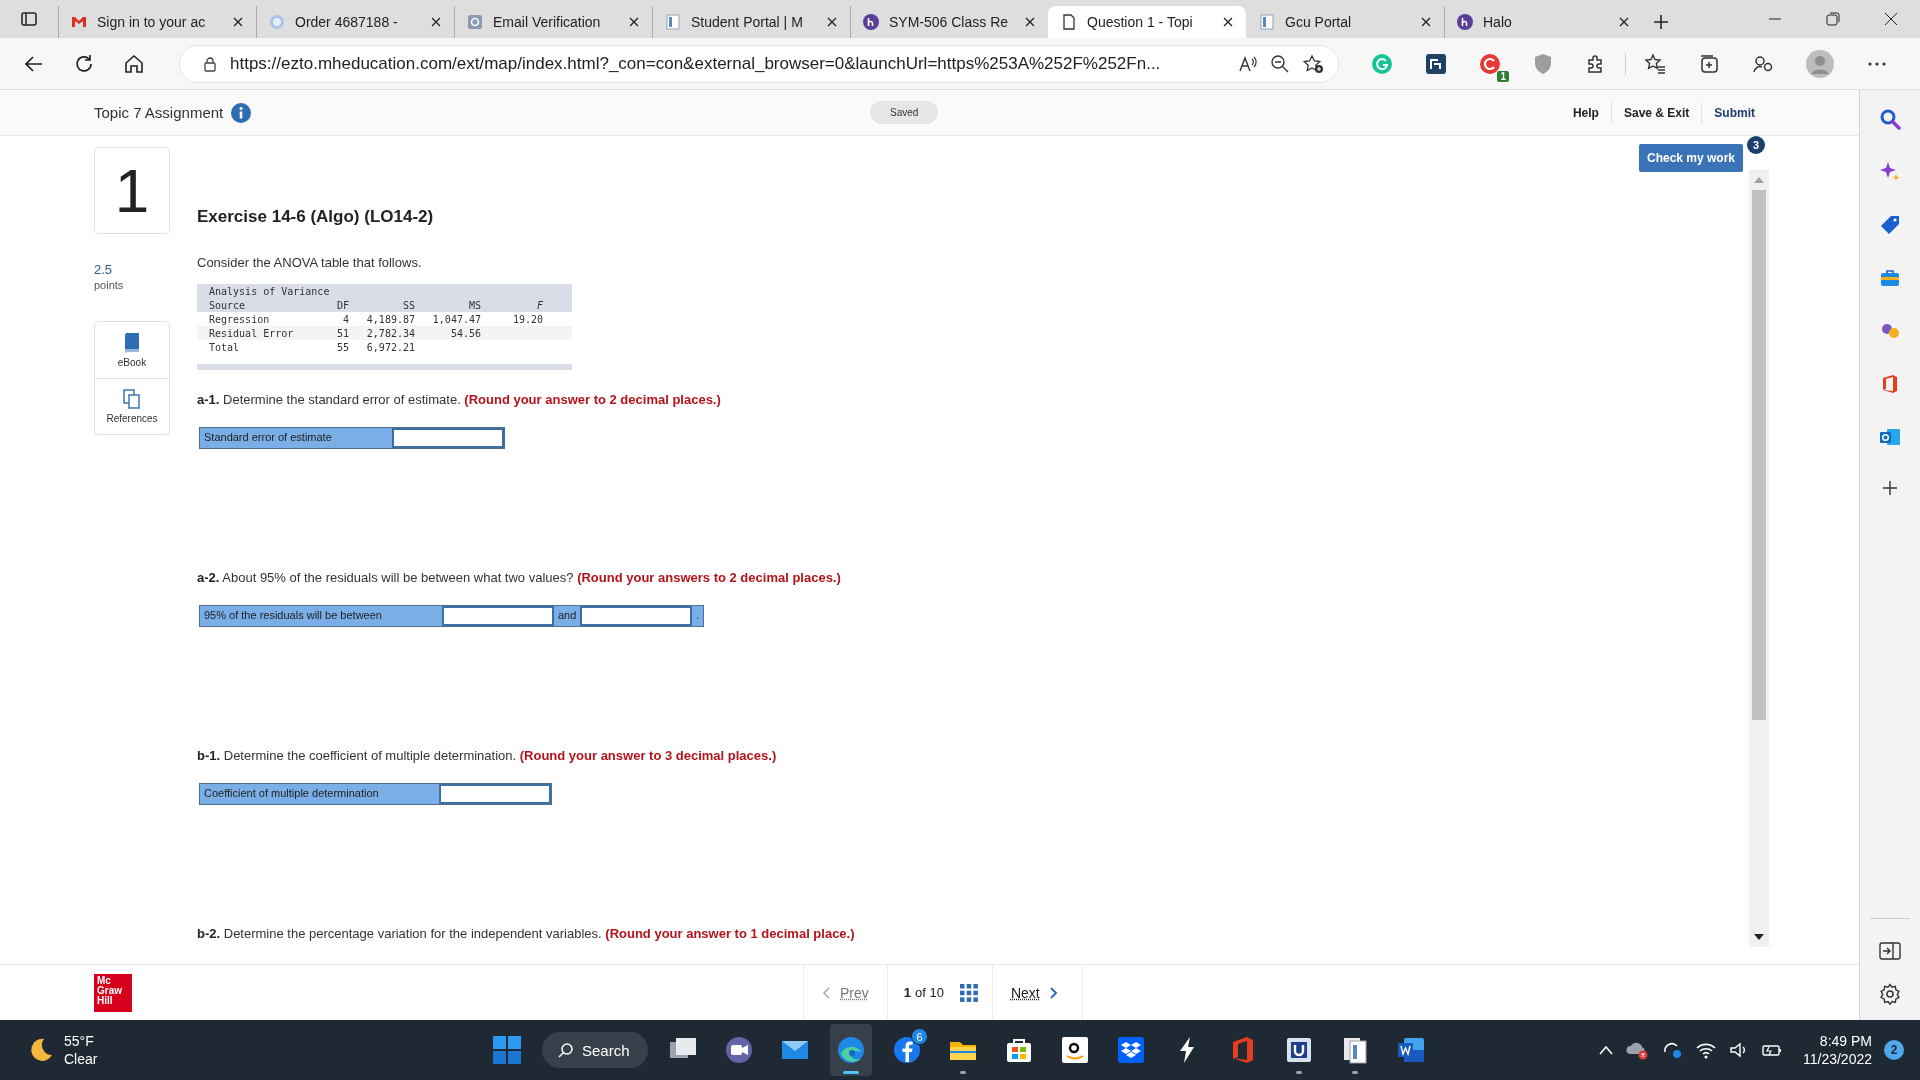 Image resolution: width=1920 pixels, height=1080 pixels. Describe the element at coordinates (345, 319) in the screenshot. I see `table-cell-text: 4` at that location.